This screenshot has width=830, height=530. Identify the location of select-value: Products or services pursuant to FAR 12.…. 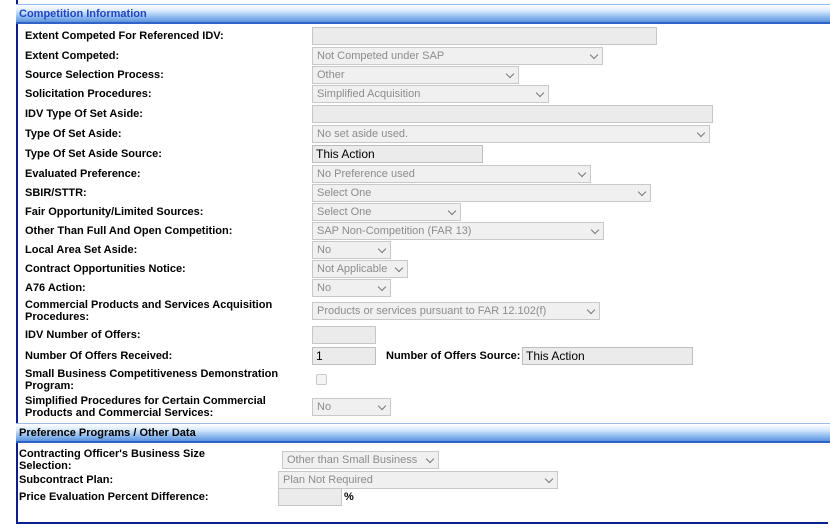
(432, 311).